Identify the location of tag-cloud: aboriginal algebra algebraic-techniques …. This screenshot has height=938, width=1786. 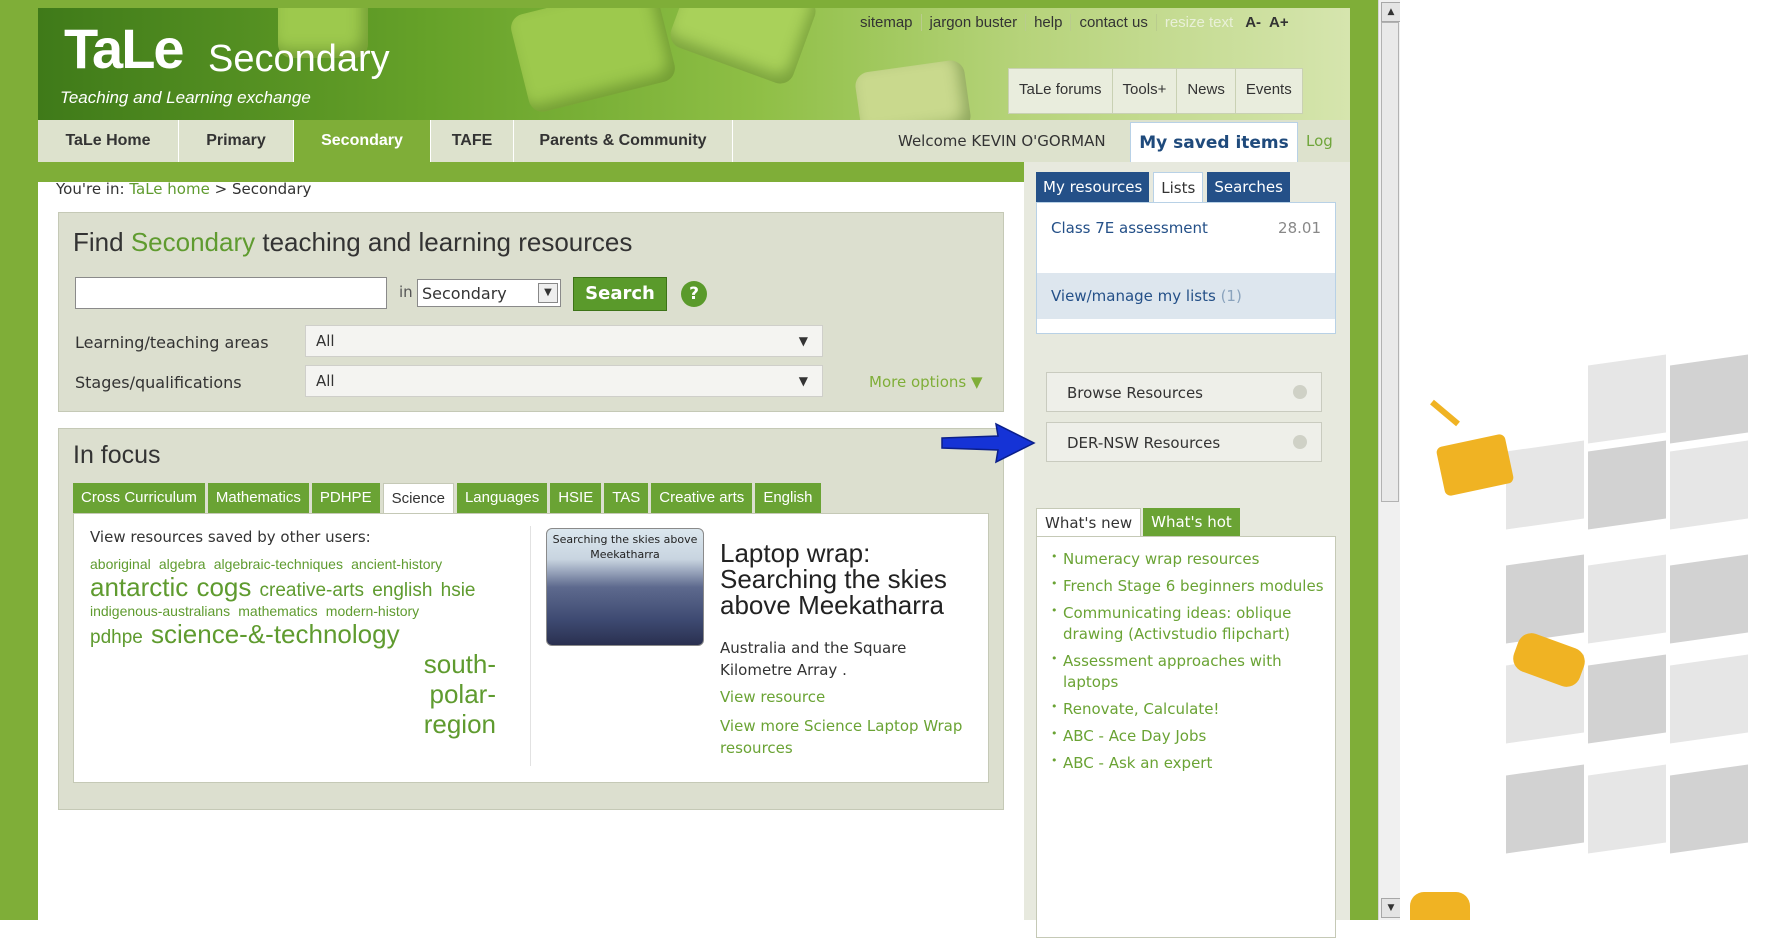
(302, 648).